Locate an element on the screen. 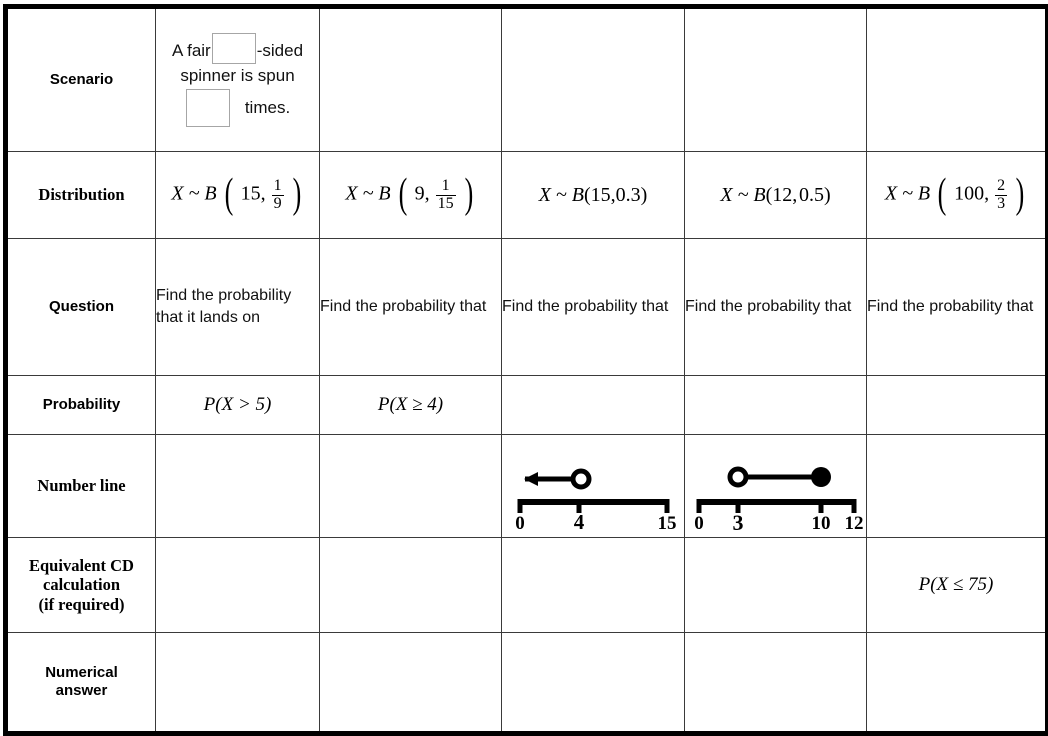  row-header-question: Question is located at coordinates (80, 307).